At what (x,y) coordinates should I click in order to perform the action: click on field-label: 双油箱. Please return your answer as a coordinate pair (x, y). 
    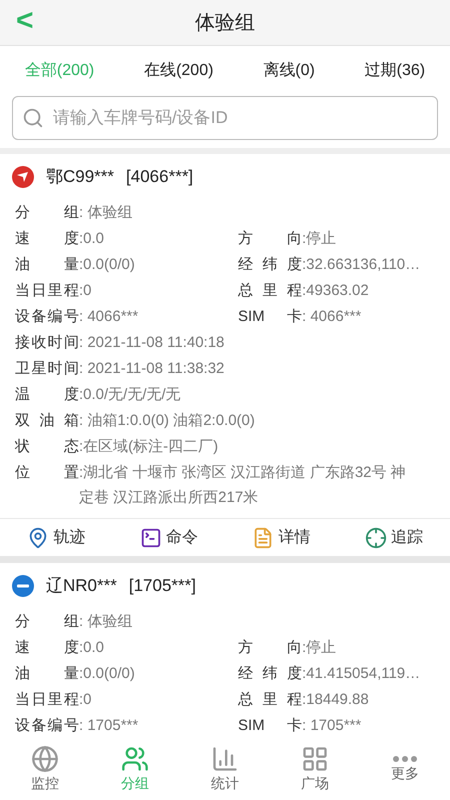
    Looking at the image, I should click on (47, 421).